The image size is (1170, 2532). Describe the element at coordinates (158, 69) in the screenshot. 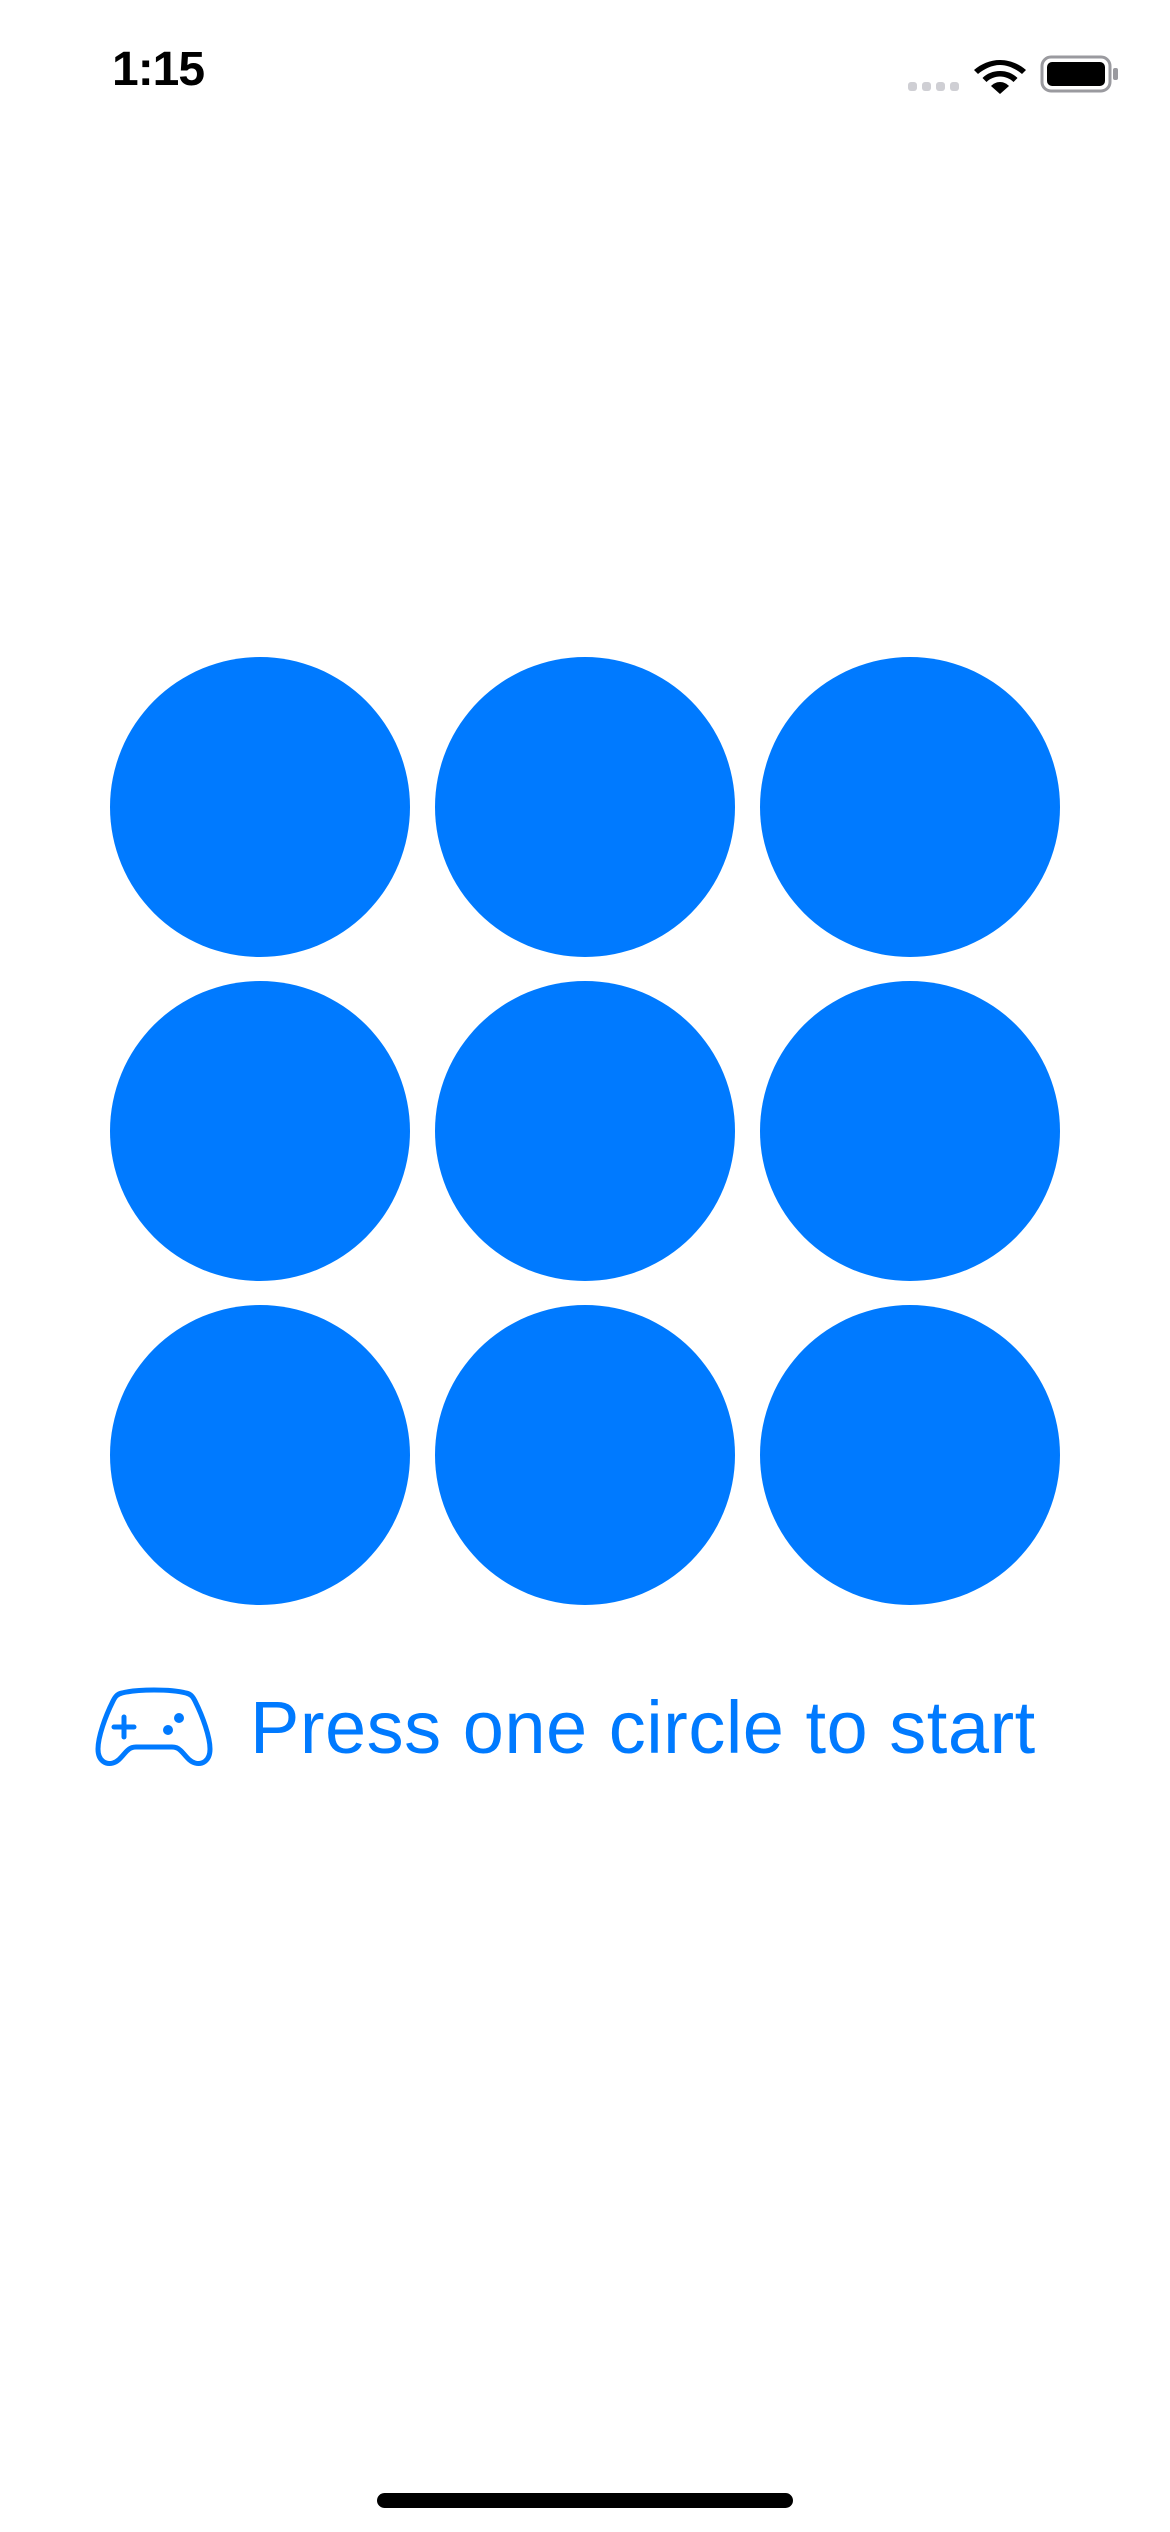

I see `status-time: 1:15` at that location.